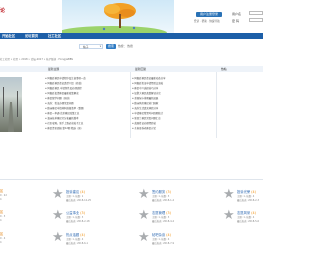 This screenshot has width=320, height=266. I want to click on hot-search-links: 热搜： 热搜, so click(125, 46).